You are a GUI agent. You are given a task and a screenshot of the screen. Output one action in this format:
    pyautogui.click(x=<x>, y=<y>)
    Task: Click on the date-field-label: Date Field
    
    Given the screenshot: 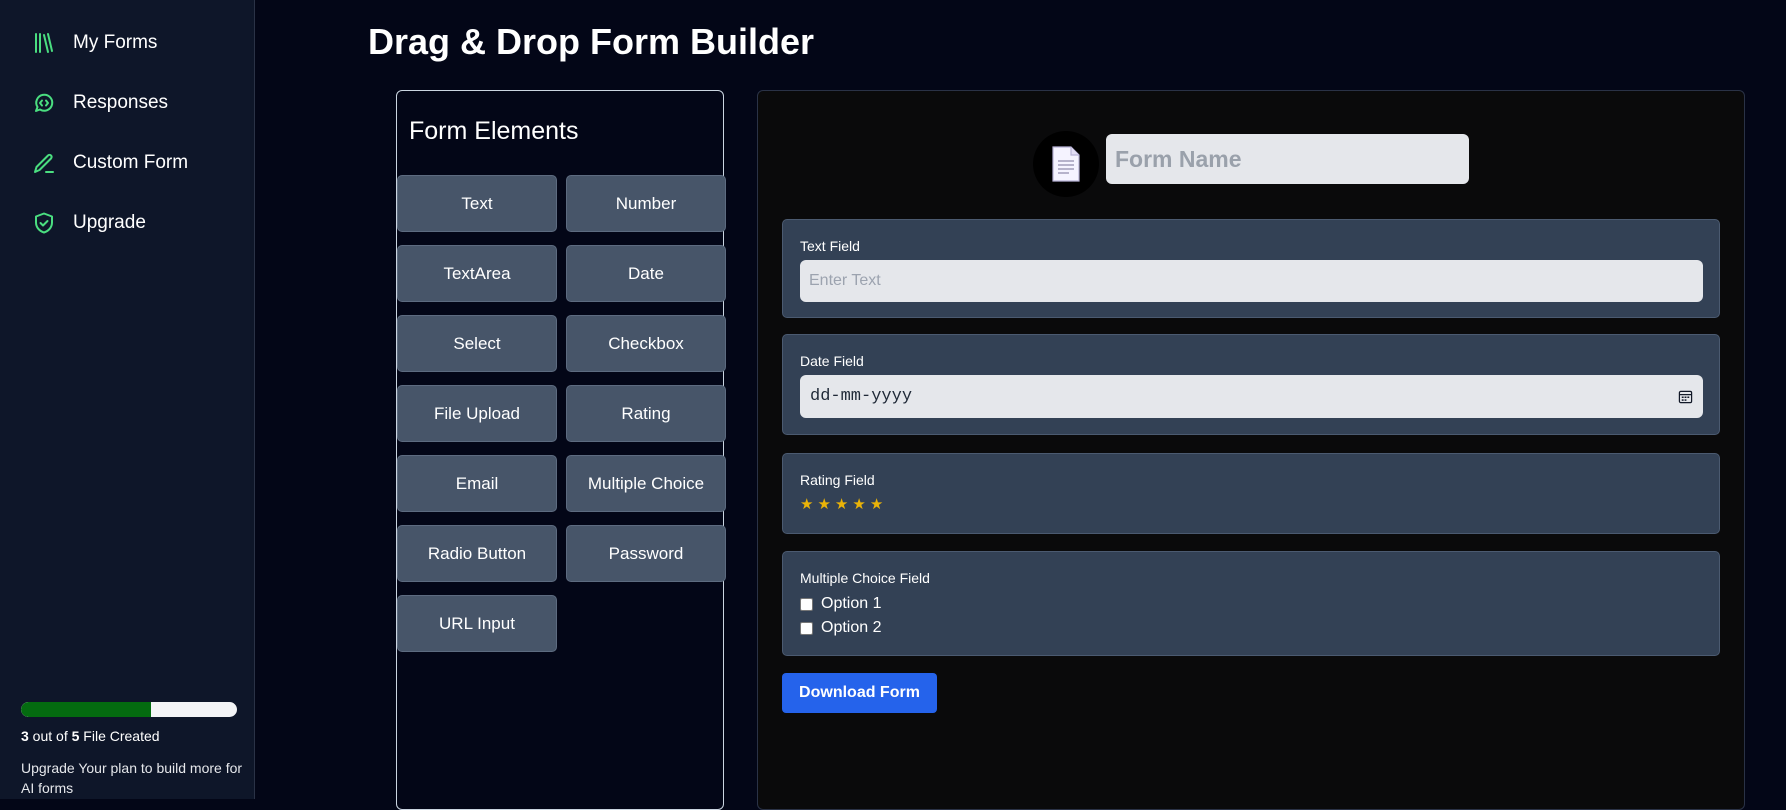 What is the action you would take?
    pyautogui.click(x=832, y=361)
    